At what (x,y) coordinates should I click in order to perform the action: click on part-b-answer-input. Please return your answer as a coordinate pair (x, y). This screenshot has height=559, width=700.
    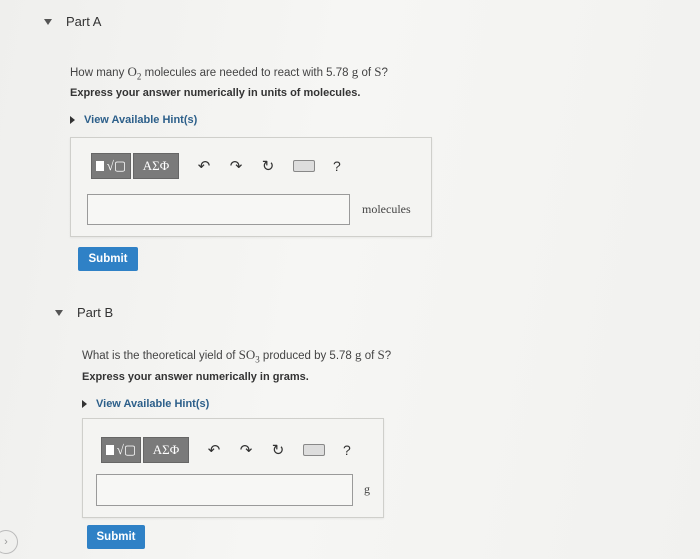
    Looking at the image, I should click on (224, 490).